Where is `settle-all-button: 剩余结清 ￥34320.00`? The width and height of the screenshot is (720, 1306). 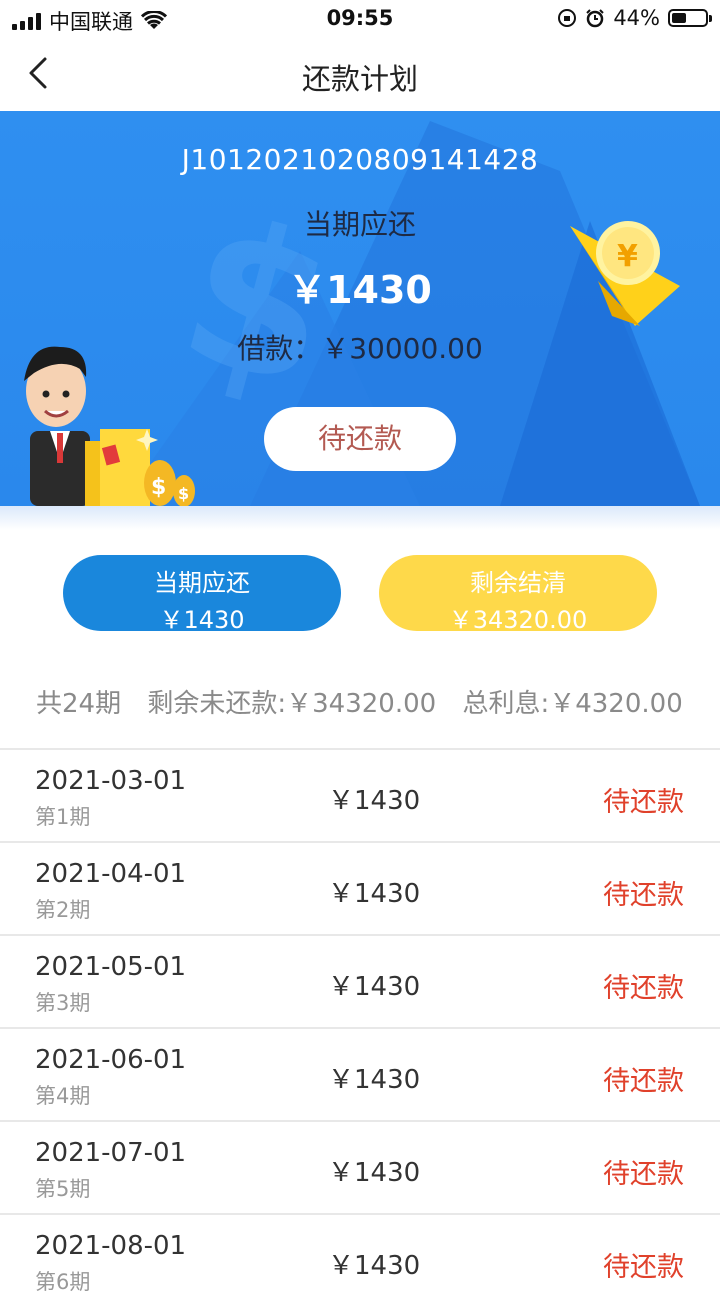
settle-all-button: 剩余结清 ￥34320.00 is located at coordinates (518, 594).